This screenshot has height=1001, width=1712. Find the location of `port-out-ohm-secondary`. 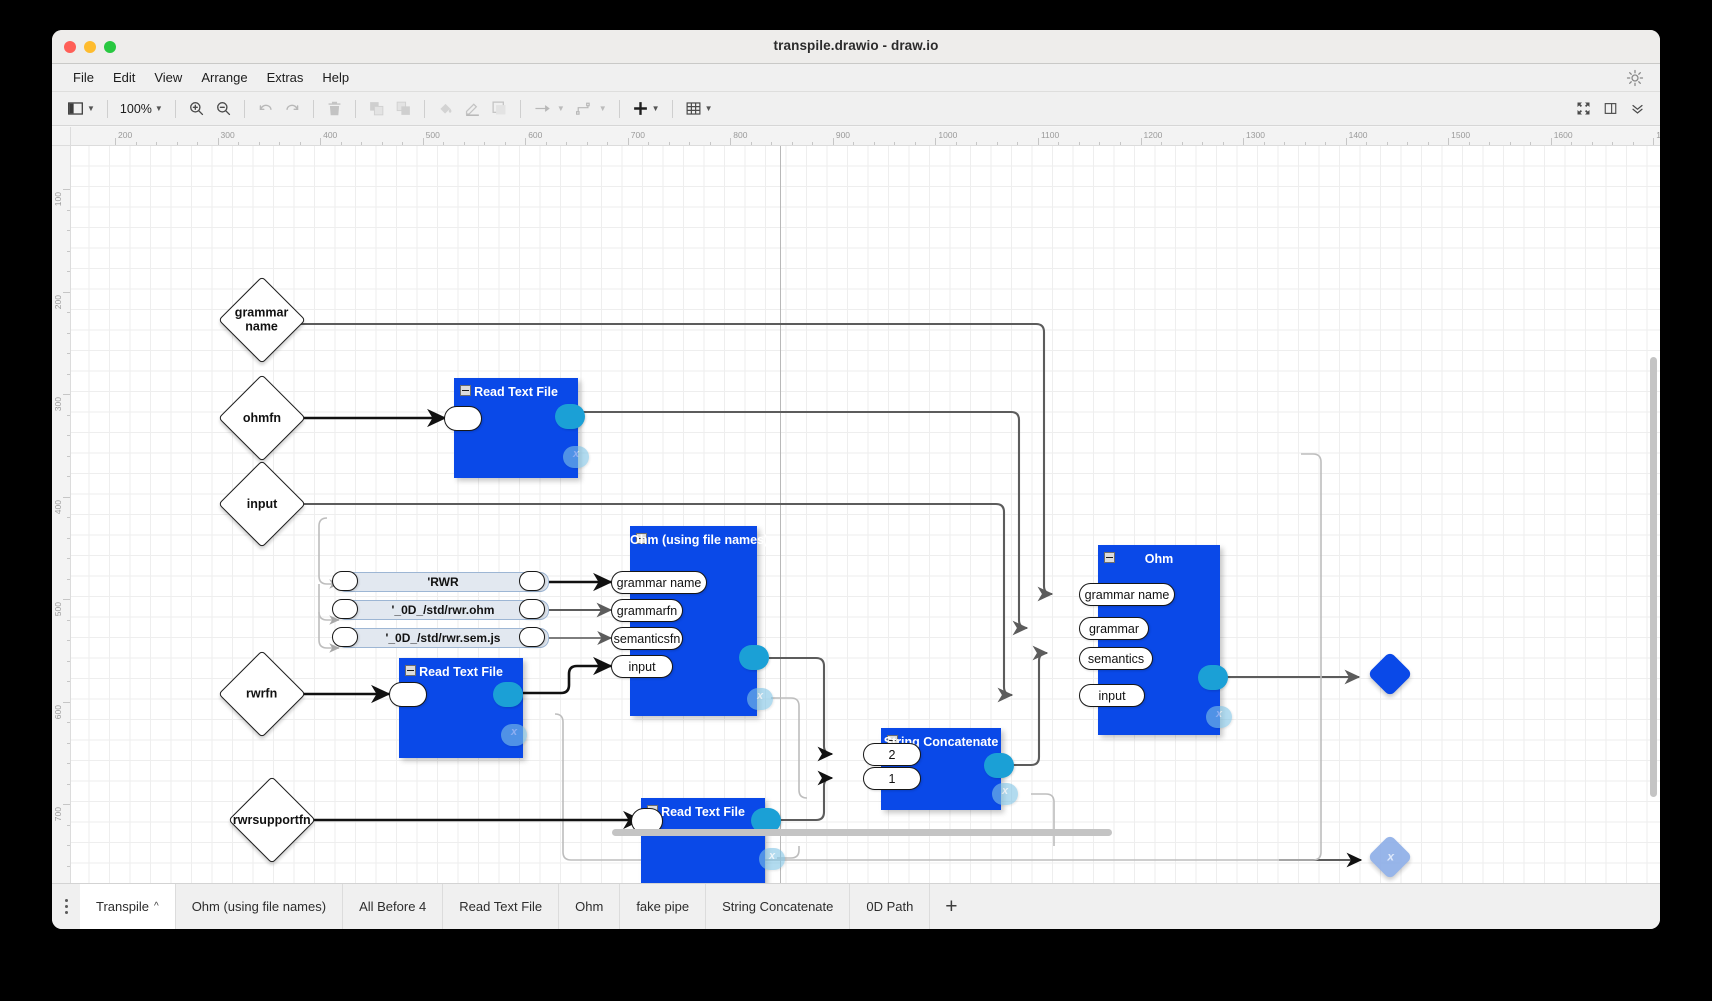

port-out-ohm-secondary is located at coordinates (1219, 717).